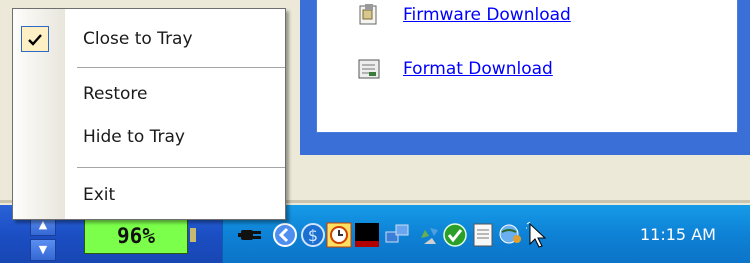 The height and width of the screenshot is (263, 750). I want to click on checkmark-box, so click(35, 39).